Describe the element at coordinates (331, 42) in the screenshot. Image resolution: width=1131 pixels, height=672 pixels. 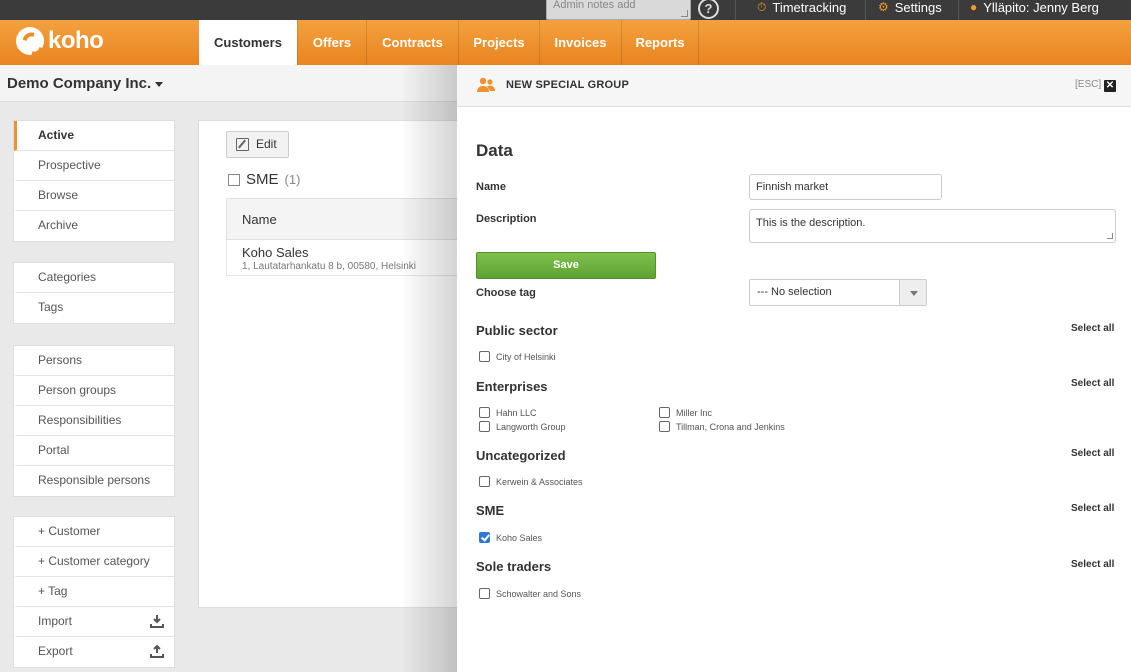
I see `tab-offers: Offers` at that location.